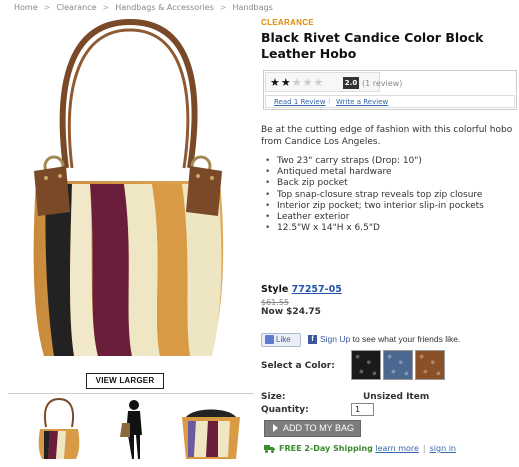 This screenshot has height=467, width=519. What do you see at coordinates (269, 340) in the screenshot?
I see `thumbs-up-icon` at bounding box center [269, 340].